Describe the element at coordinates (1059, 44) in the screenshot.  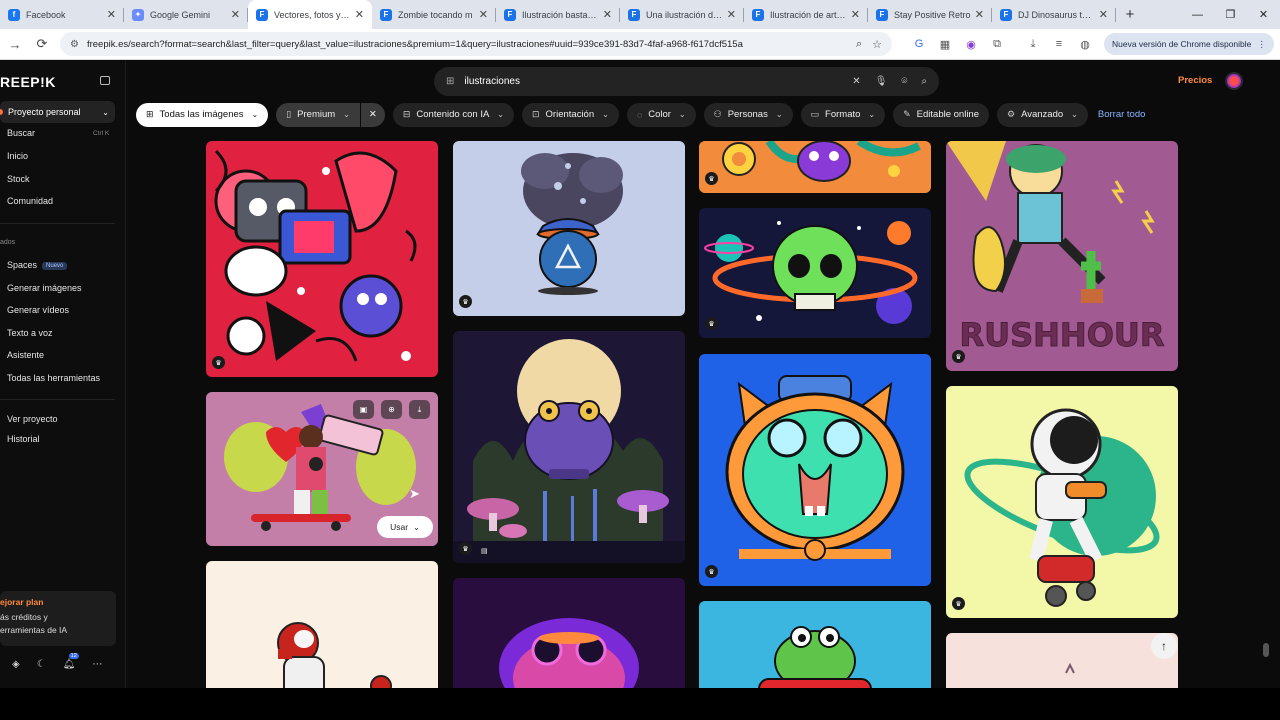
I see `media-control-icon: ≡` at that location.